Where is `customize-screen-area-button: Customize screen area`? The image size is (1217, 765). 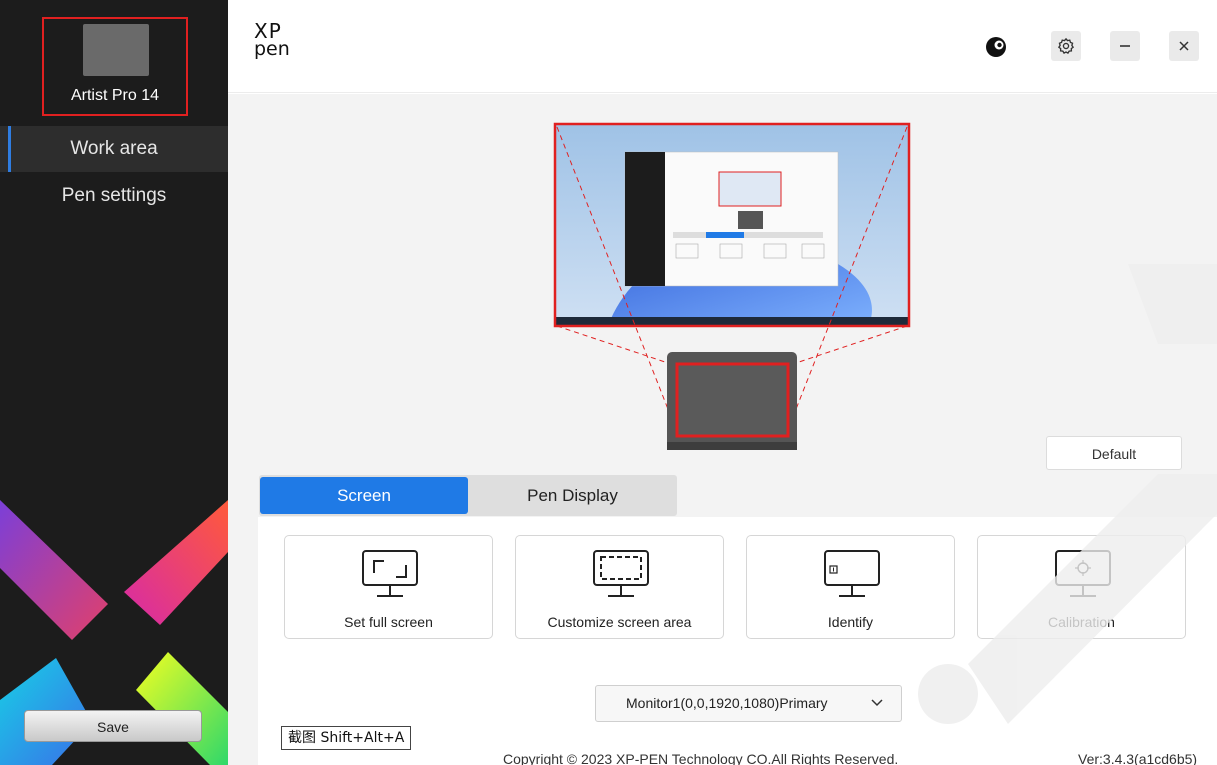
customize-screen-area-button: Customize screen area is located at coordinates (619, 587).